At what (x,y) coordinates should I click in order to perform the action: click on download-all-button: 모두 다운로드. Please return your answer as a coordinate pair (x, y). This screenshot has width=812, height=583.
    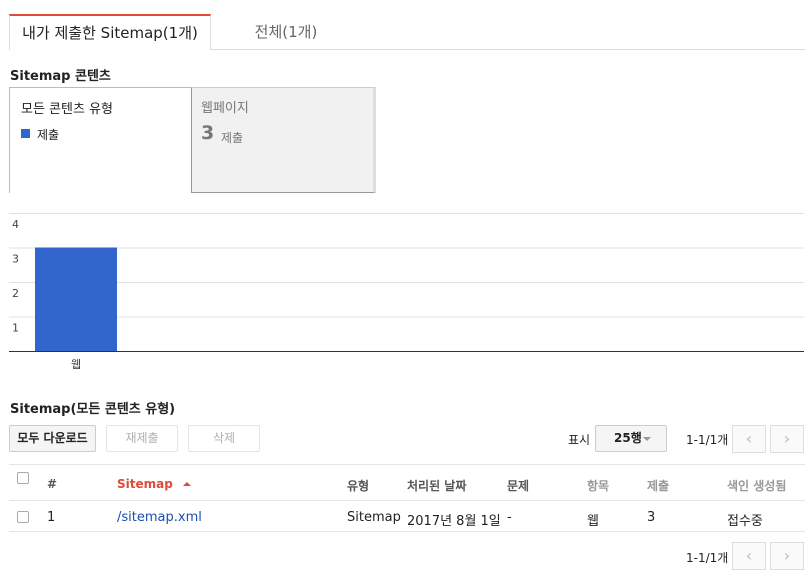
    Looking at the image, I should click on (52, 438).